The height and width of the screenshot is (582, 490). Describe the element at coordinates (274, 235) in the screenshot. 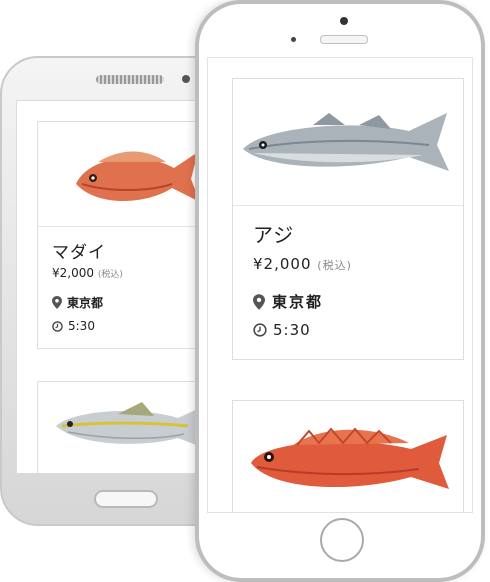

I see `product-name: アジ` at that location.